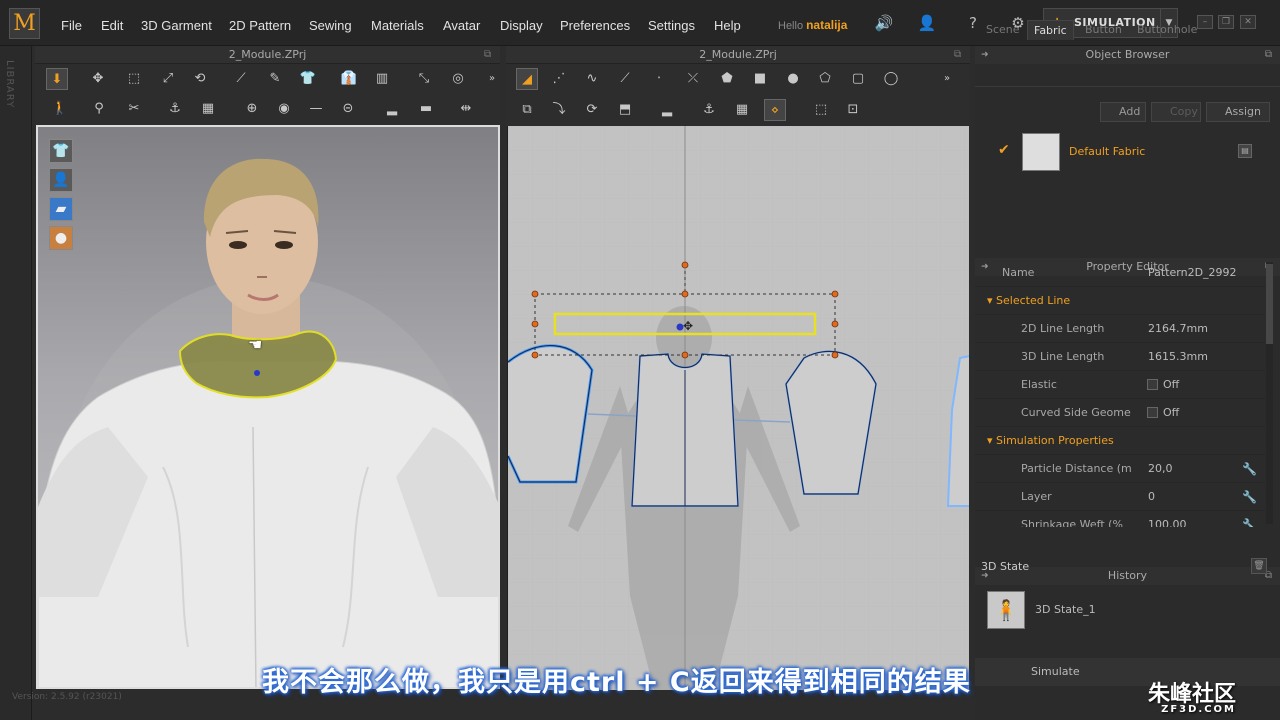 This screenshot has width=1280, height=720. Describe the element at coordinates (112, 25) in the screenshot. I see `menu-edit: Edit` at that location.